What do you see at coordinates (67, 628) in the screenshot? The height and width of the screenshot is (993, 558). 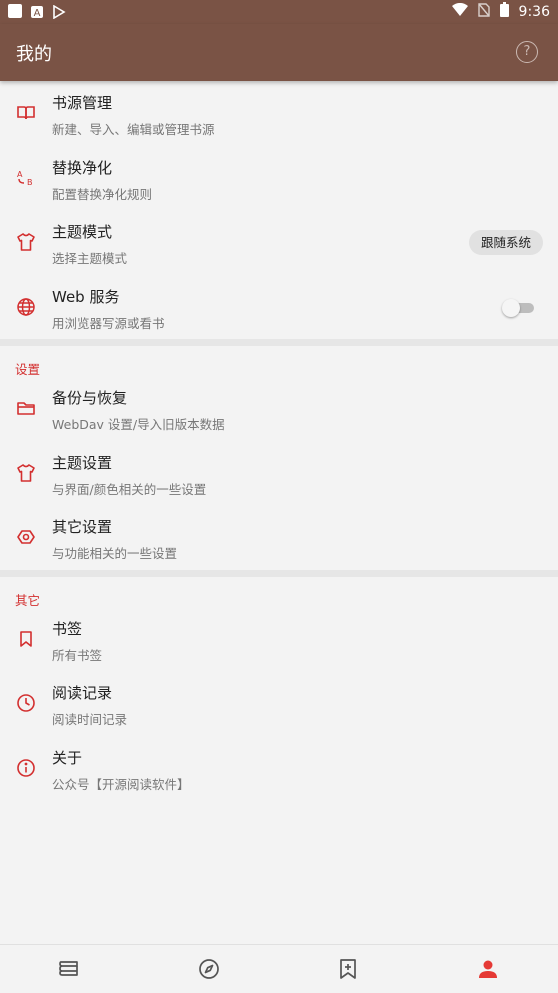 I see `item-title: 书签` at bounding box center [67, 628].